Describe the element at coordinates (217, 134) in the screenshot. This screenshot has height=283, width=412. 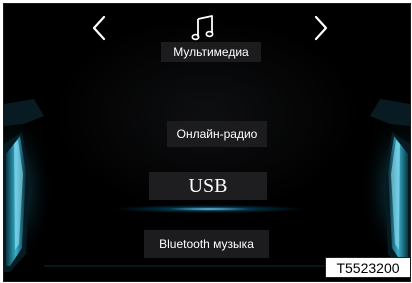
I see `menu-item-online-radio: Онлайн-радио` at that location.